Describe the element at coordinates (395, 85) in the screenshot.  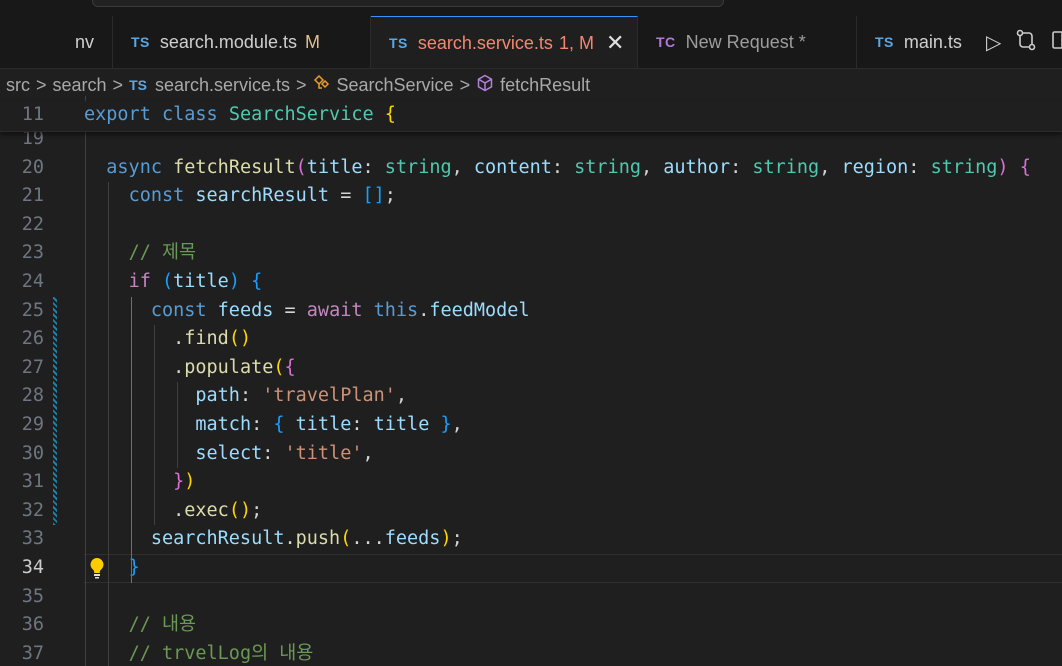
I see `breadcrumb-class: SearchService` at that location.